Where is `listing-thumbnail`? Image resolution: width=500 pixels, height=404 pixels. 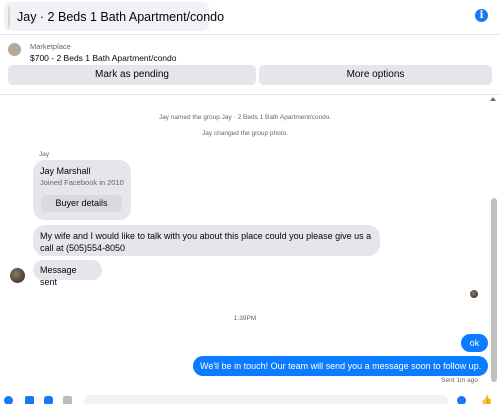 listing-thumbnail is located at coordinates (14, 49).